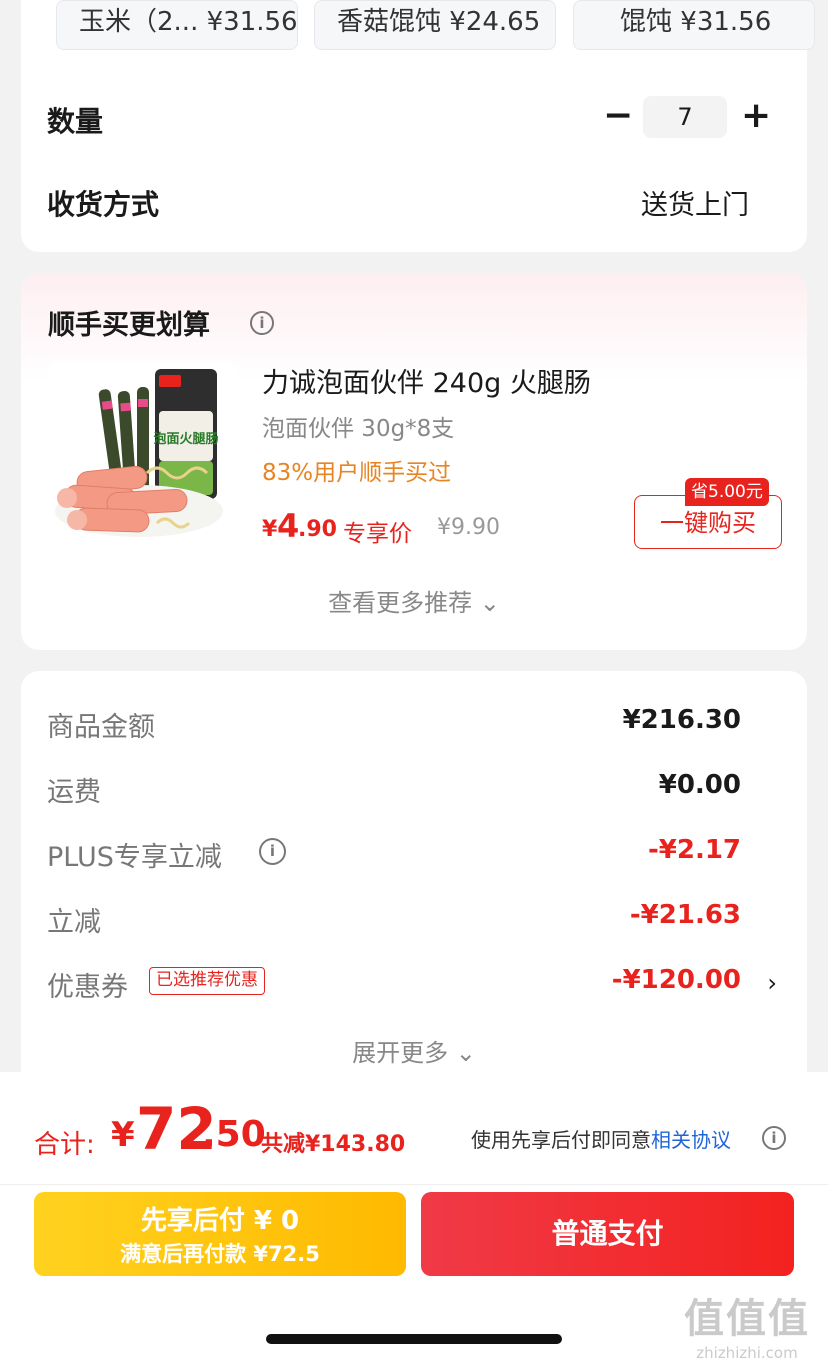 Image resolution: width=828 pixels, height=1362 pixels. What do you see at coordinates (377, 534) in the screenshot?
I see `price-tag: 专享价` at bounding box center [377, 534].